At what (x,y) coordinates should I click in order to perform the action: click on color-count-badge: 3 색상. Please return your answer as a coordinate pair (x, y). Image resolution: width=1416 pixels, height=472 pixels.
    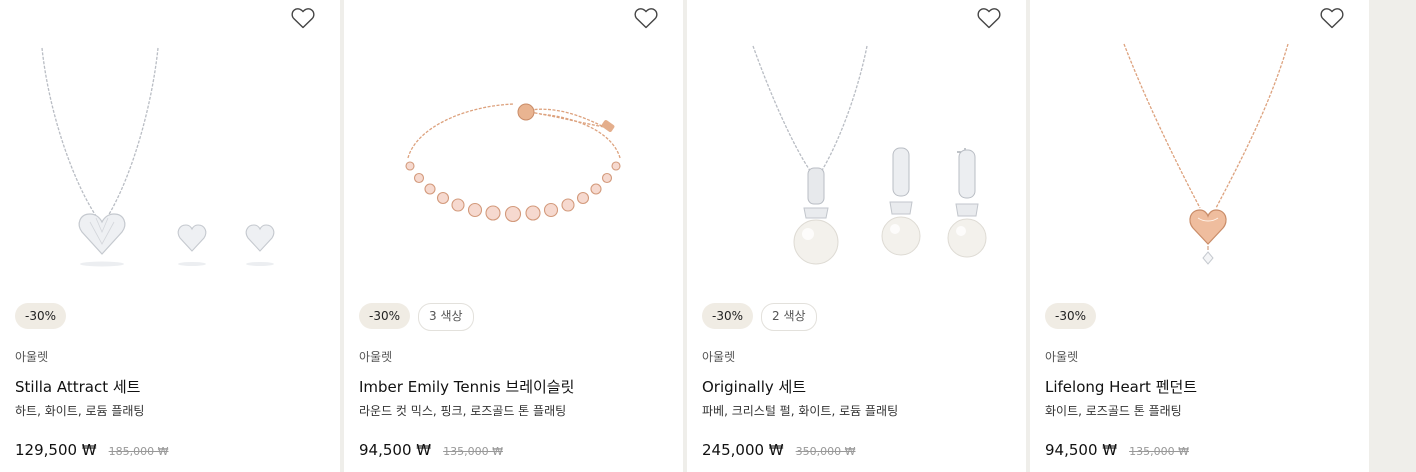
    Looking at the image, I should click on (446, 317).